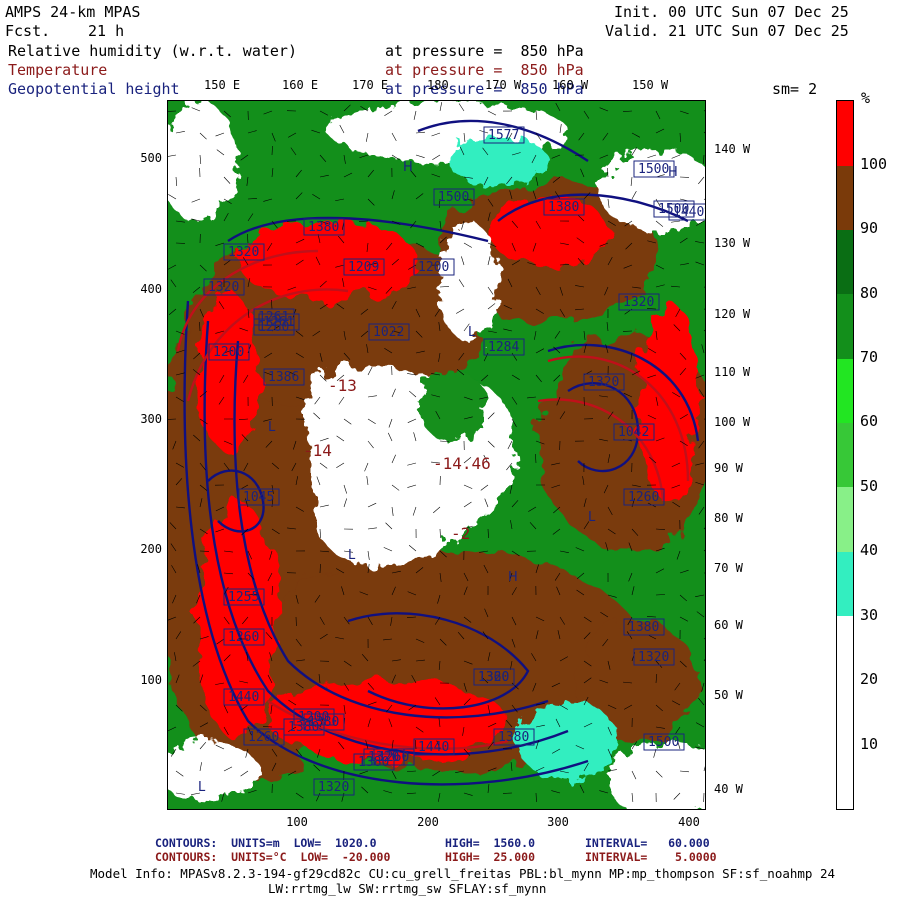 The image size is (900, 900). Describe the element at coordinates (297, 822) in the screenshot. I see `x-tick-label: 100` at that location.